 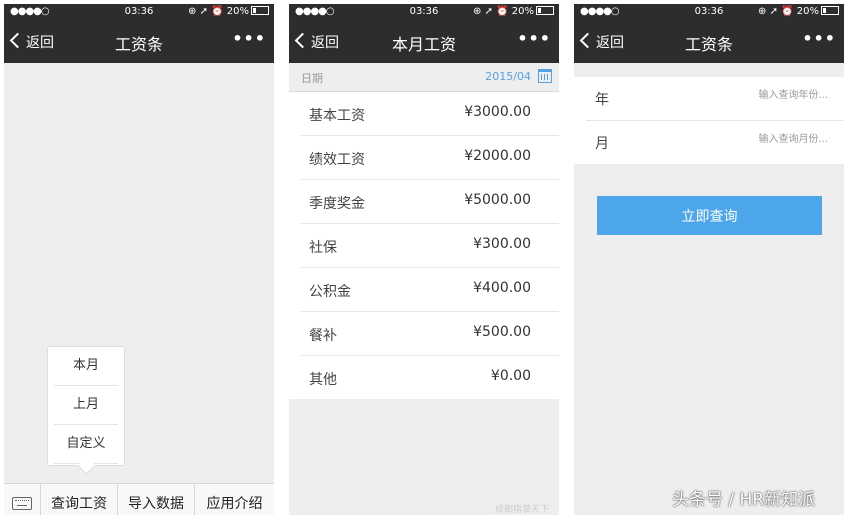 I want to click on year-row: 年, so click(x=715, y=99).